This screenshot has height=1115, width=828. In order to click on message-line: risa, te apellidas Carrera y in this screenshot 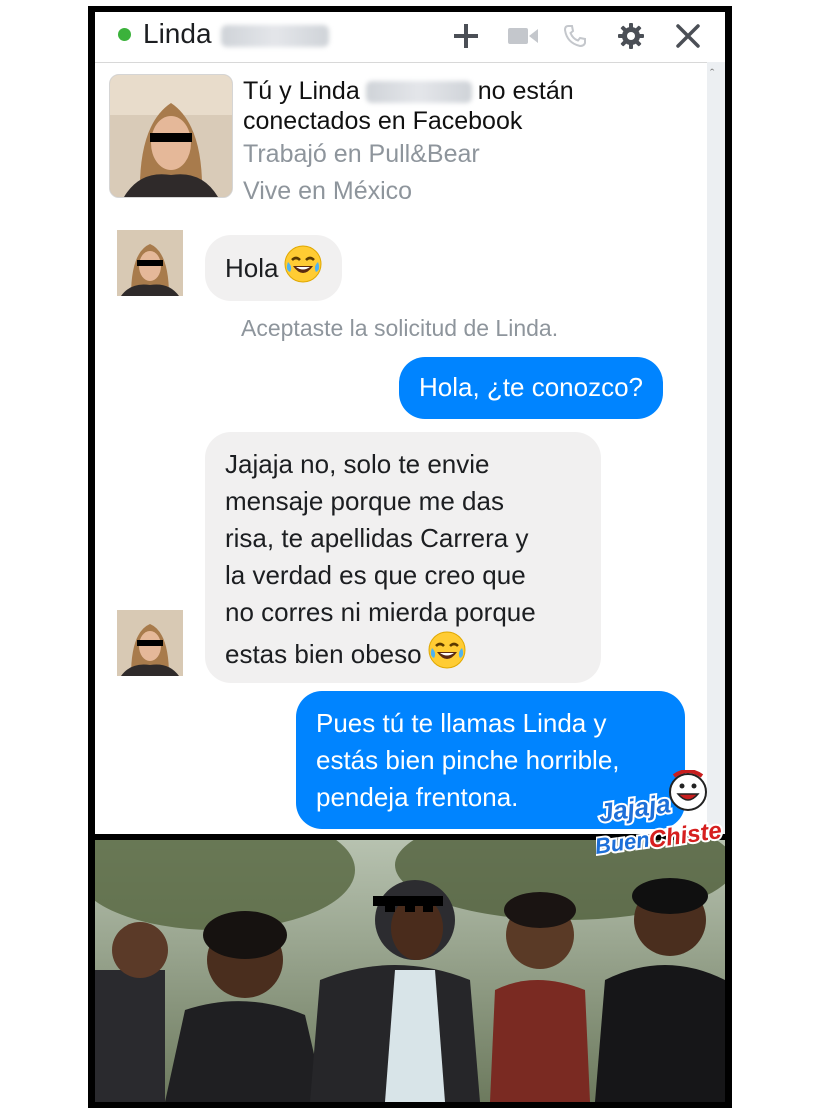, I will do `click(377, 538)`.